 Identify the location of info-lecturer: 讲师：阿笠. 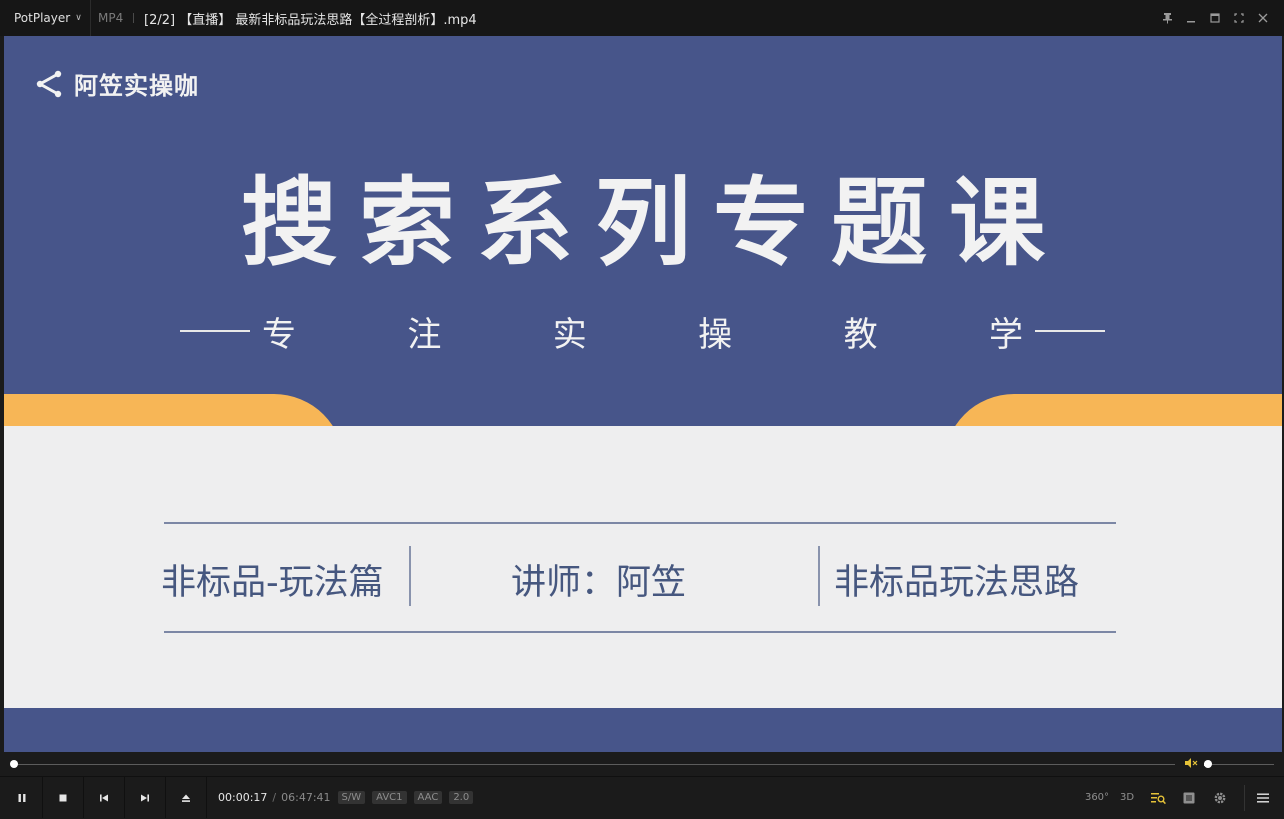
(599, 582).